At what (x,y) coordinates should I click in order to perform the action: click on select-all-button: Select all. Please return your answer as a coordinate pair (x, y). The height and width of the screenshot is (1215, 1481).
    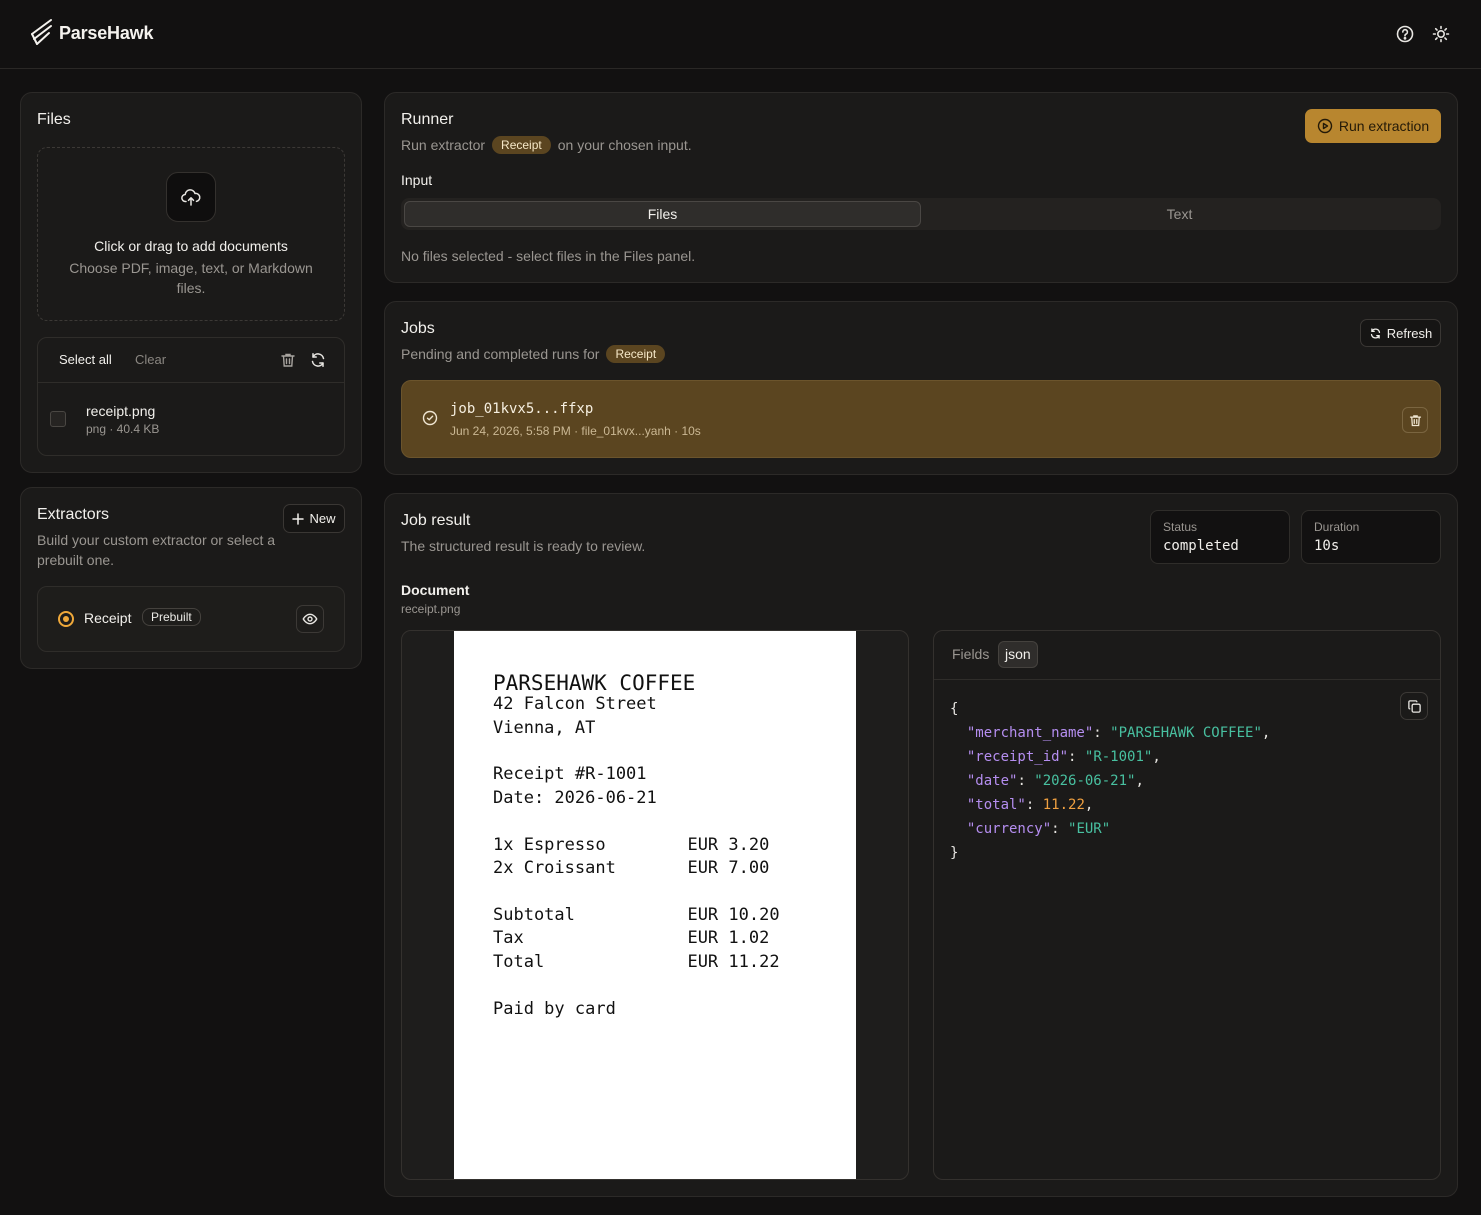
    Looking at the image, I should click on (85, 359).